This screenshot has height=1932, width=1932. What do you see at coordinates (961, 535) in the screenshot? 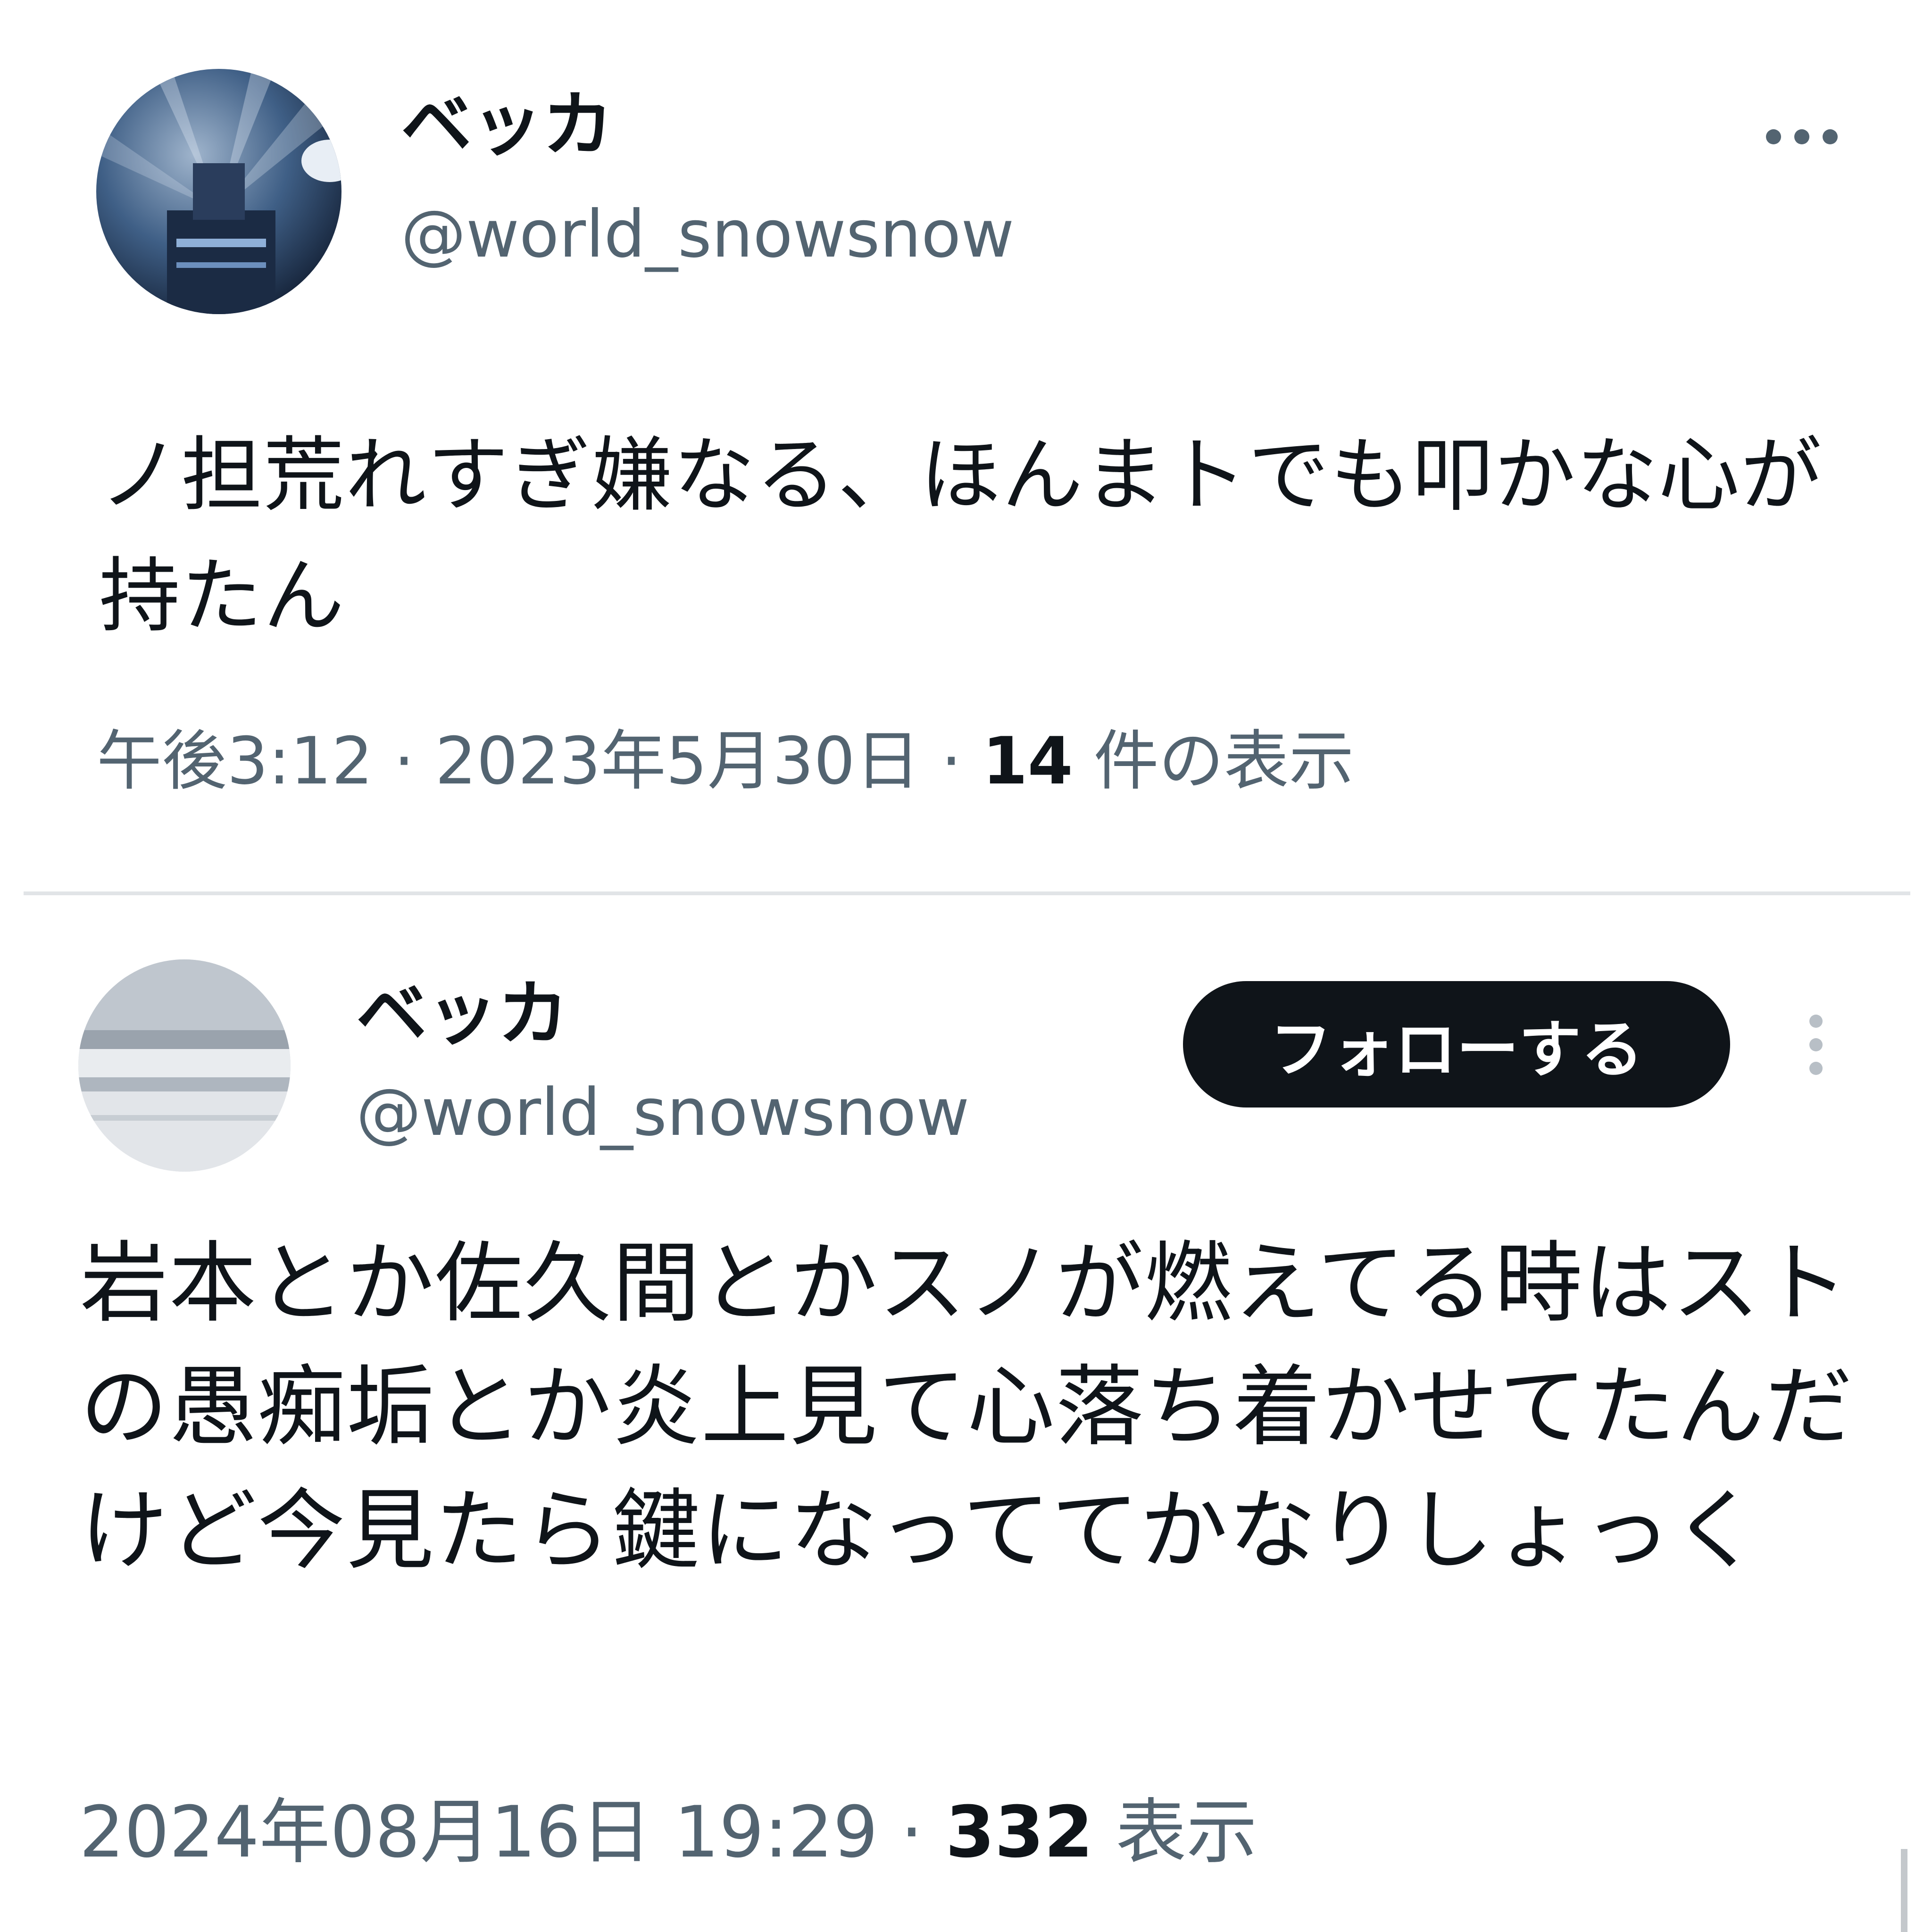
I see `tweet-text: ノ担荒れすぎ嫌なる、ほんまトでも叩かな心が持たん` at bounding box center [961, 535].